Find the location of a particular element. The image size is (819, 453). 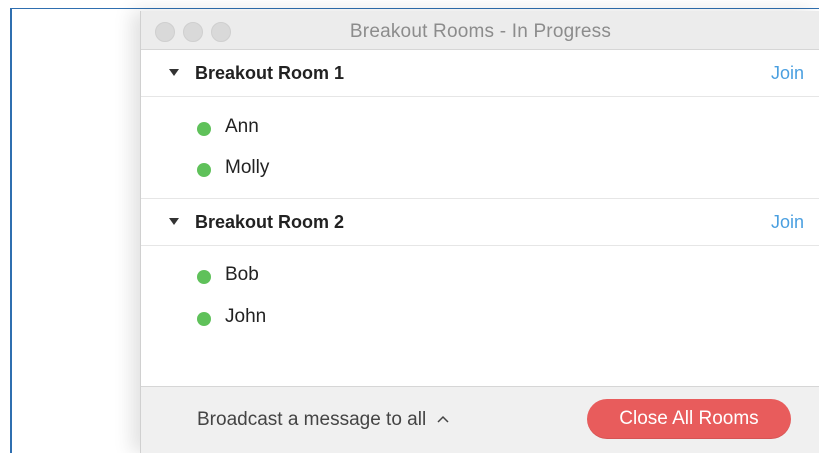

participant-item: Ann is located at coordinates (480, 128).